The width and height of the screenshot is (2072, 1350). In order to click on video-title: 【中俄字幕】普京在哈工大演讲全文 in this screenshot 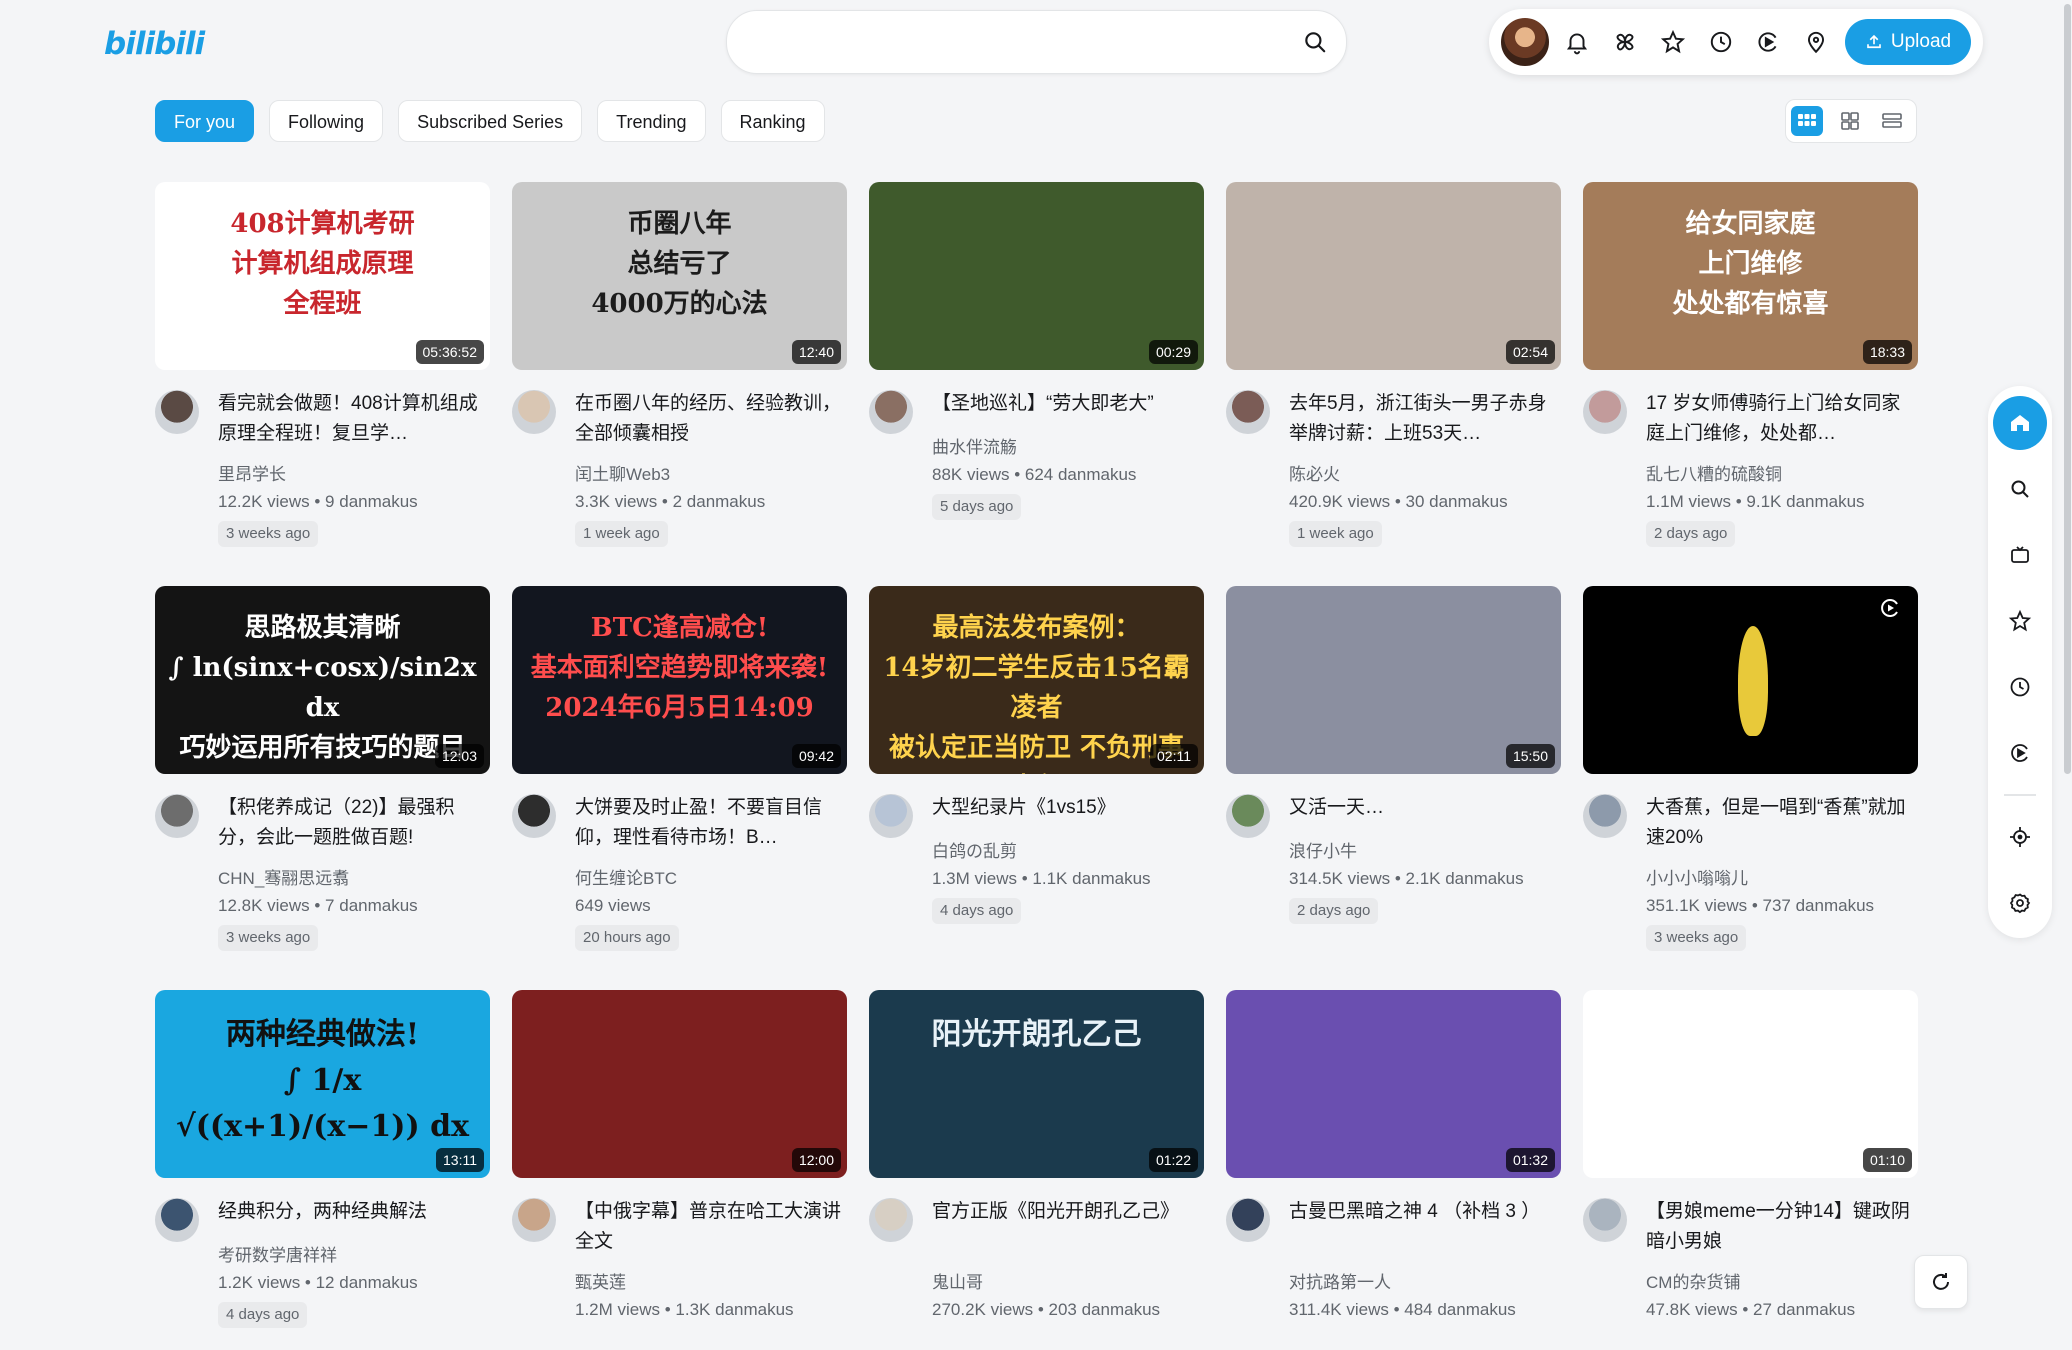, I will do `click(711, 1227)`.